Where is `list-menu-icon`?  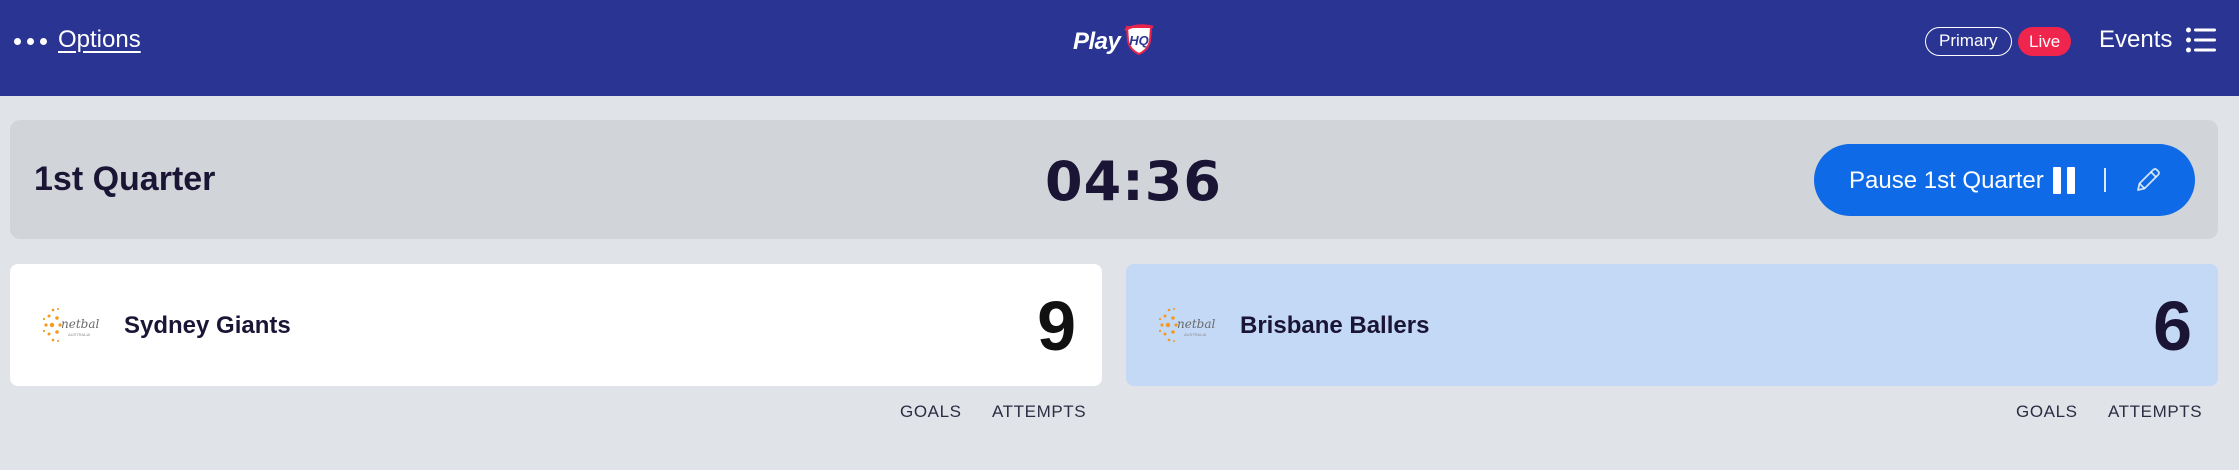
list-menu-icon is located at coordinates (2201, 40).